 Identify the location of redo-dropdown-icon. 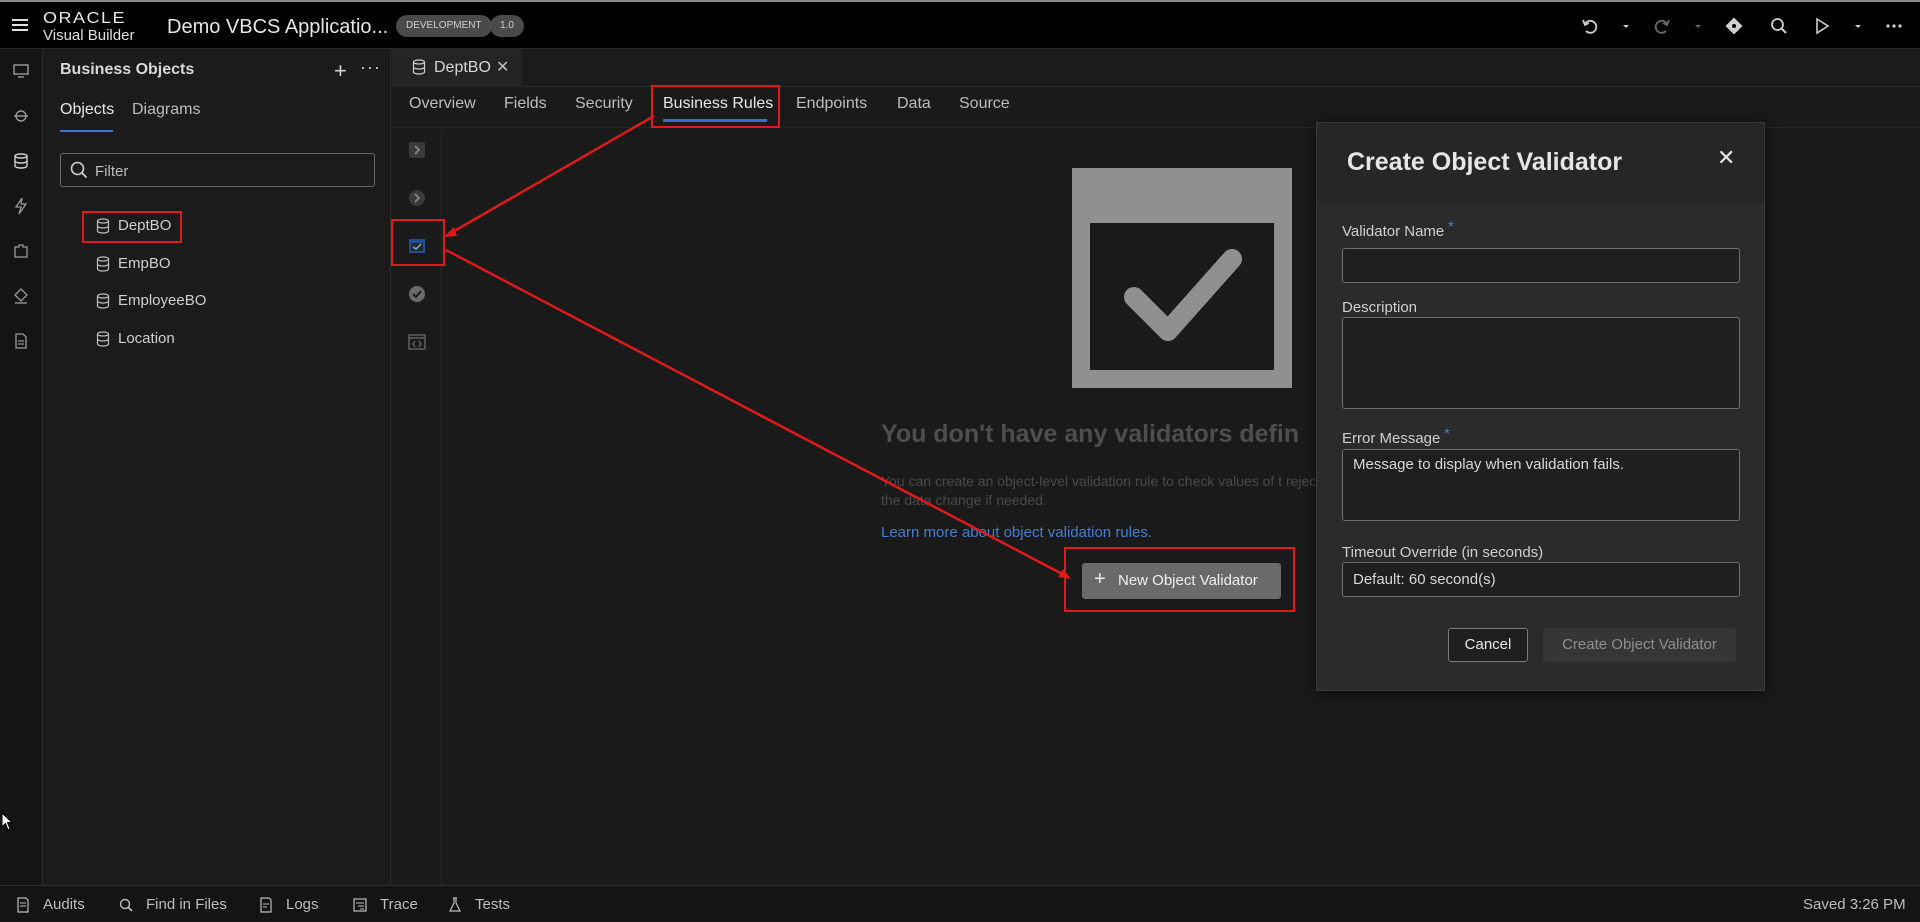
(1698, 26).